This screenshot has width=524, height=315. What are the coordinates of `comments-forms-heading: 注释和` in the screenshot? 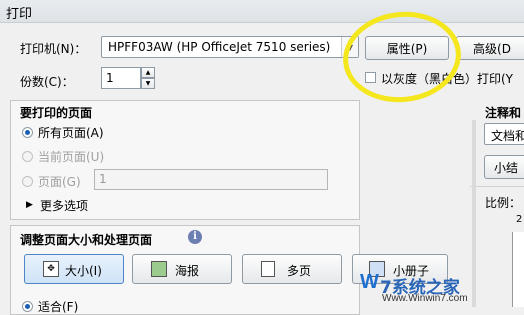 It's located at (503, 113).